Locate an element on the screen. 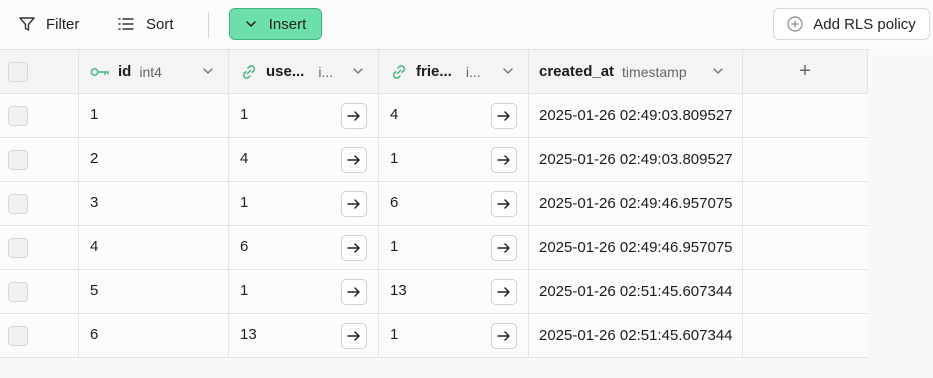  cell-user: 4 is located at coordinates (304, 159).